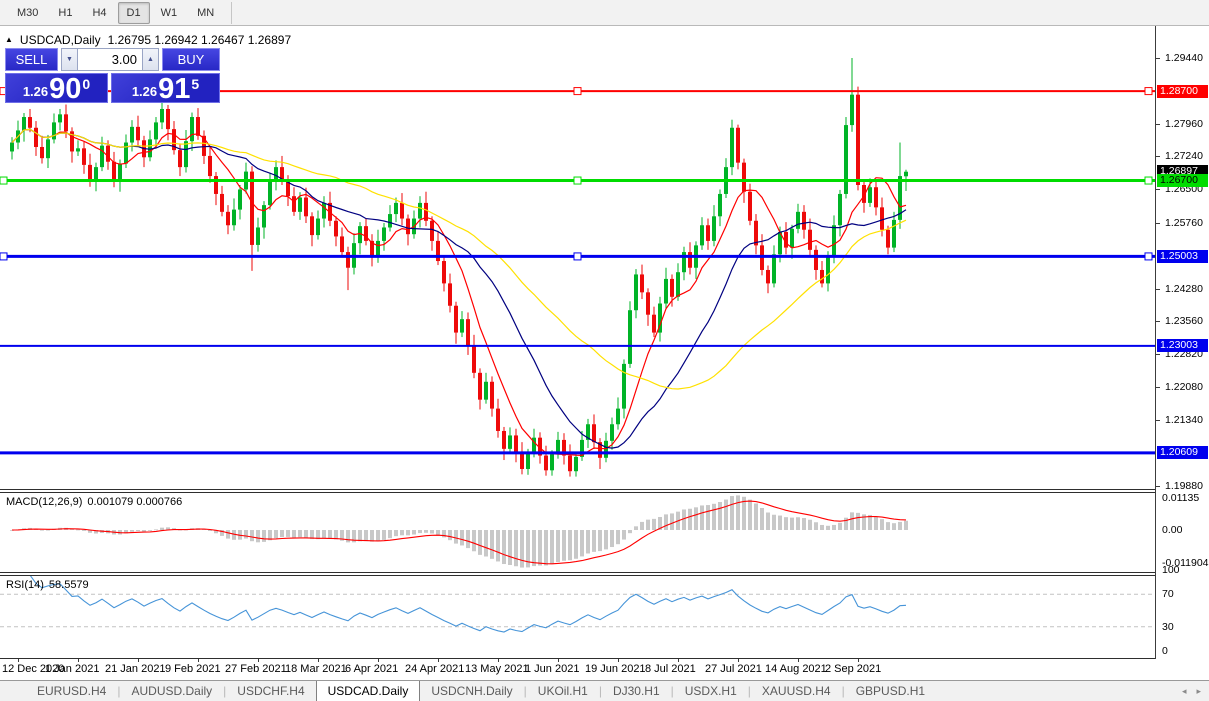  I want to click on rsi-axis-label: 30, so click(1168, 627).